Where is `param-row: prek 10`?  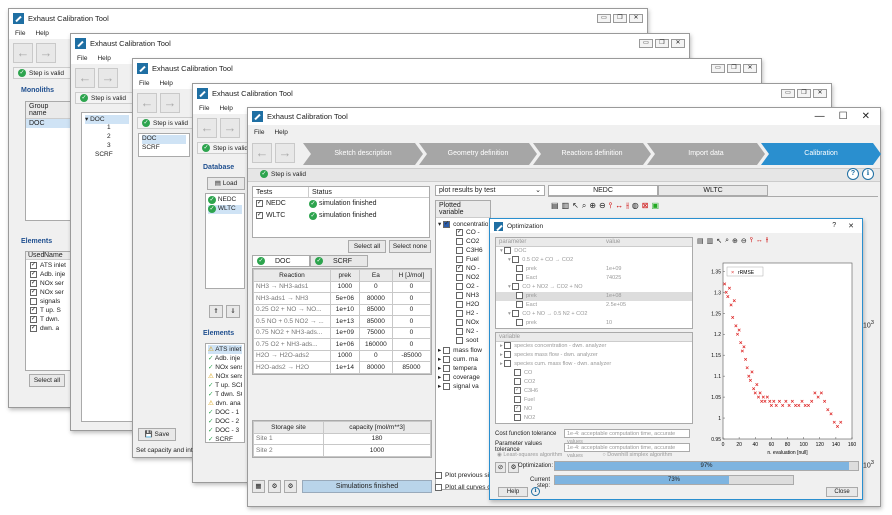 param-row: prek 10 is located at coordinates (594, 323).